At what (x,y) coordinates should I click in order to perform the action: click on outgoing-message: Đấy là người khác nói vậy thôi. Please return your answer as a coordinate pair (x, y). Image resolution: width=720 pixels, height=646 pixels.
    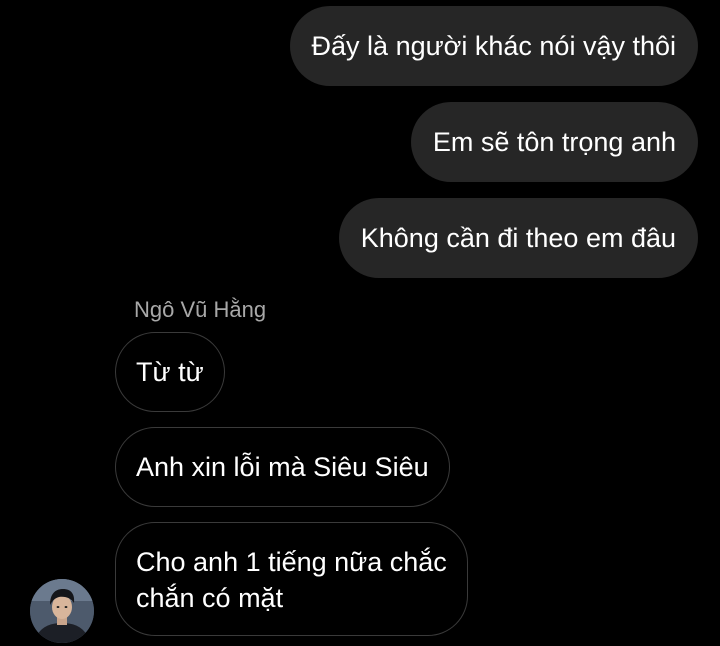
    Looking at the image, I should click on (493, 46).